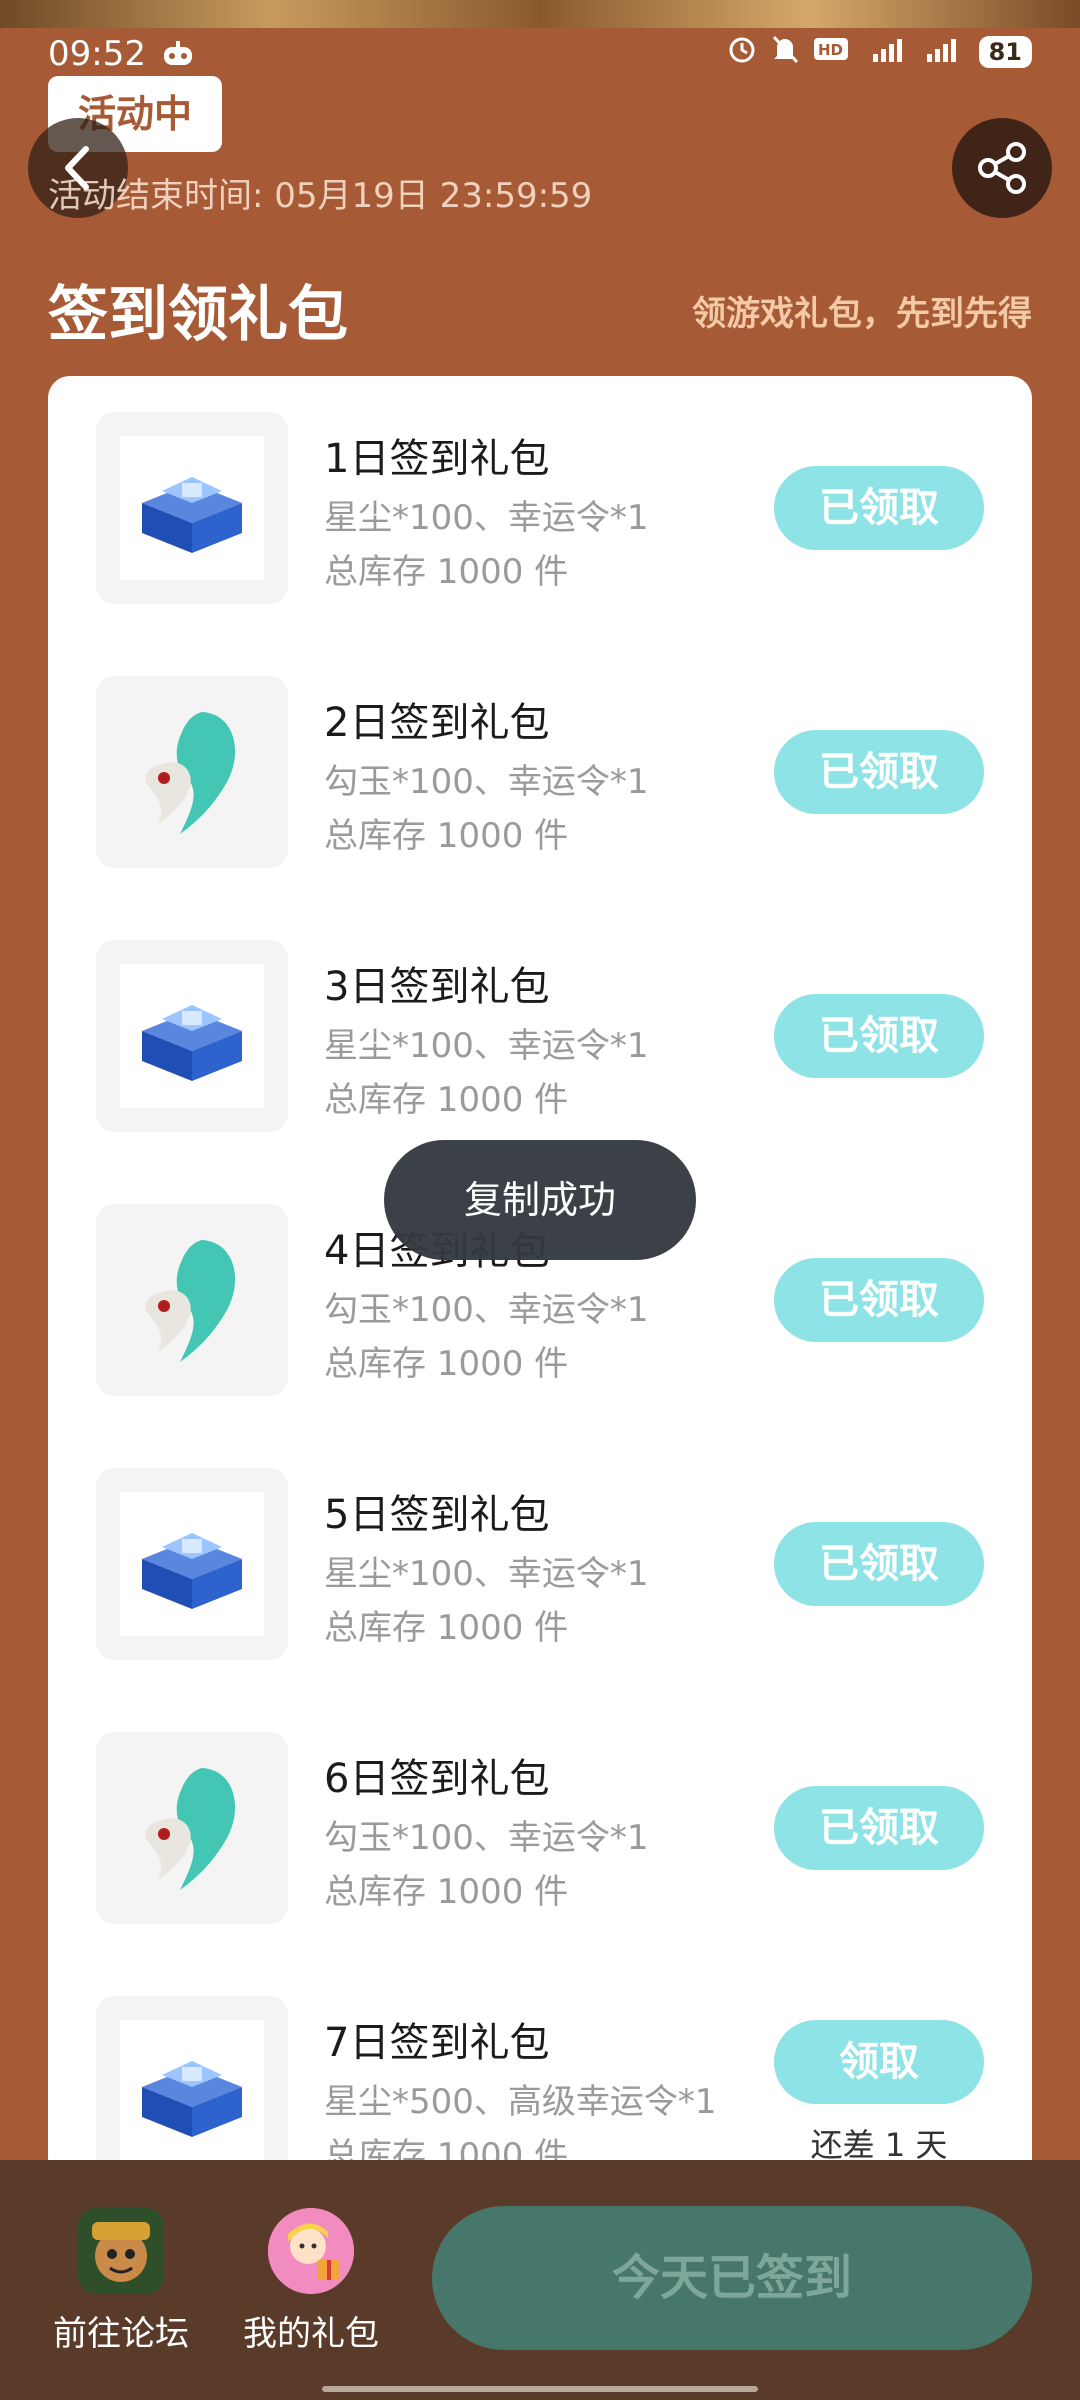 This screenshot has height=2400, width=1080. I want to click on banner-image-strip, so click(540, 14).